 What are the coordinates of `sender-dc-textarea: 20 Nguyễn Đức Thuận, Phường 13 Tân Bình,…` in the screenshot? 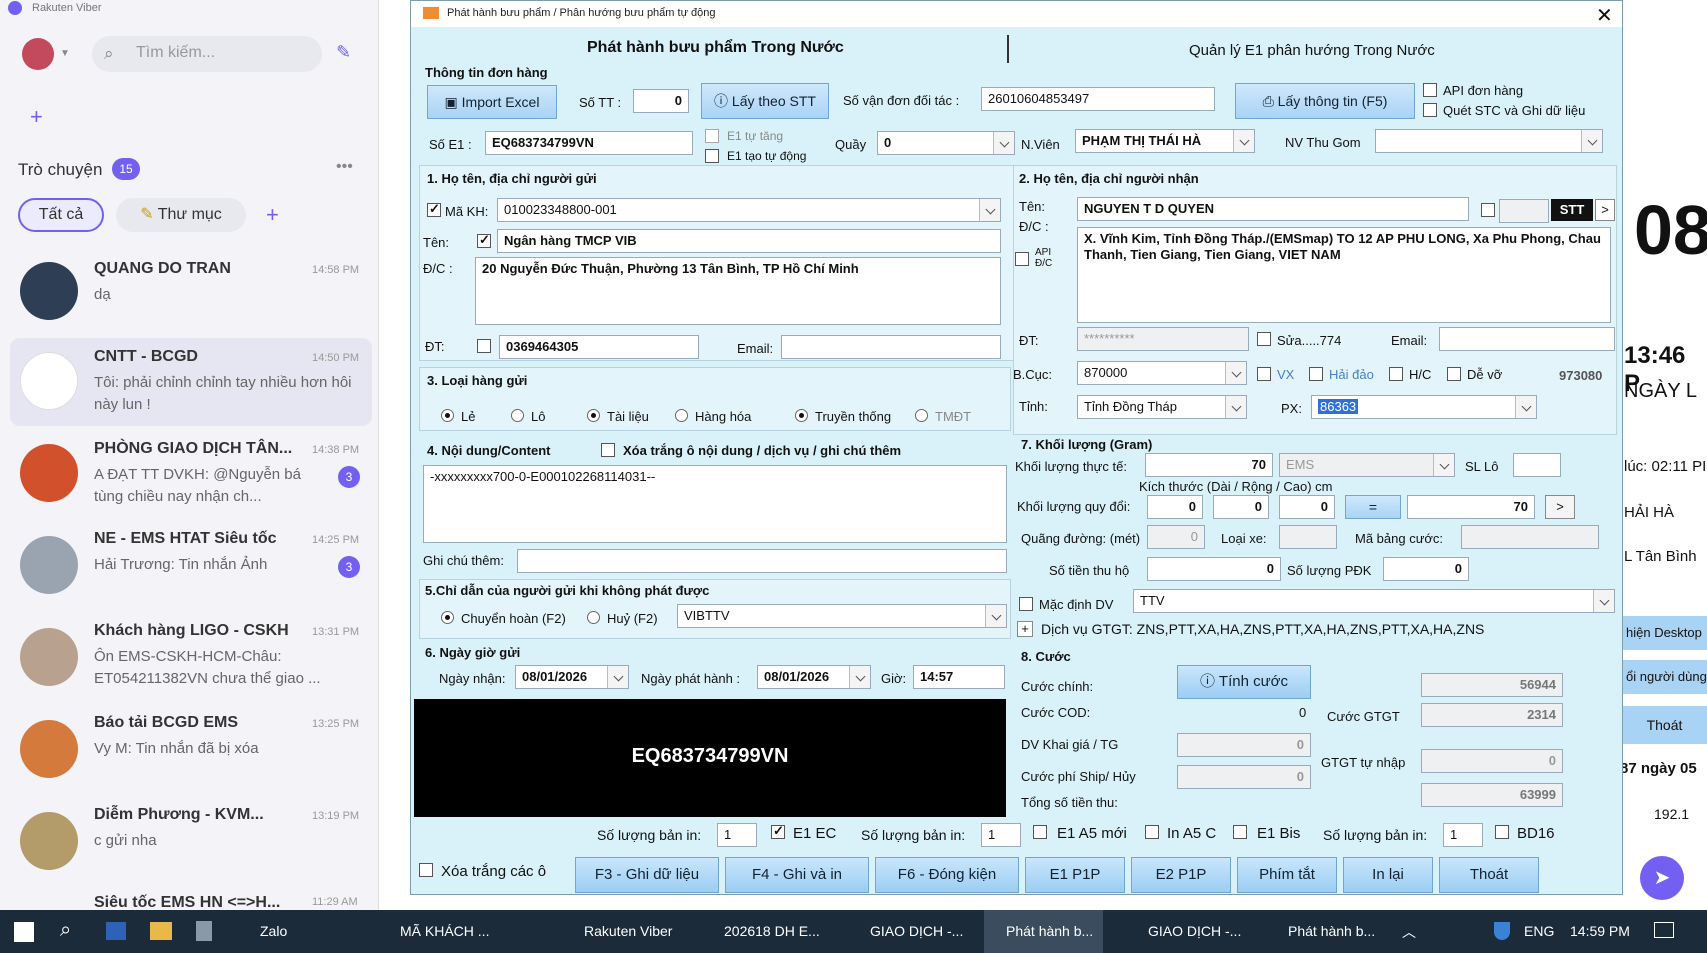 It's located at (738, 291).